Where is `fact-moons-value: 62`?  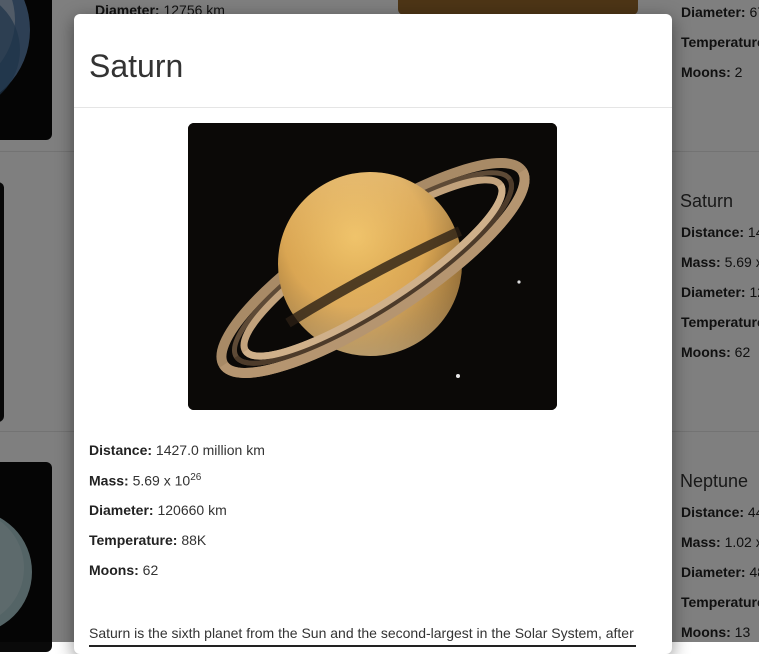 fact-moons-value: 62 is located at coordinates (150, 570).